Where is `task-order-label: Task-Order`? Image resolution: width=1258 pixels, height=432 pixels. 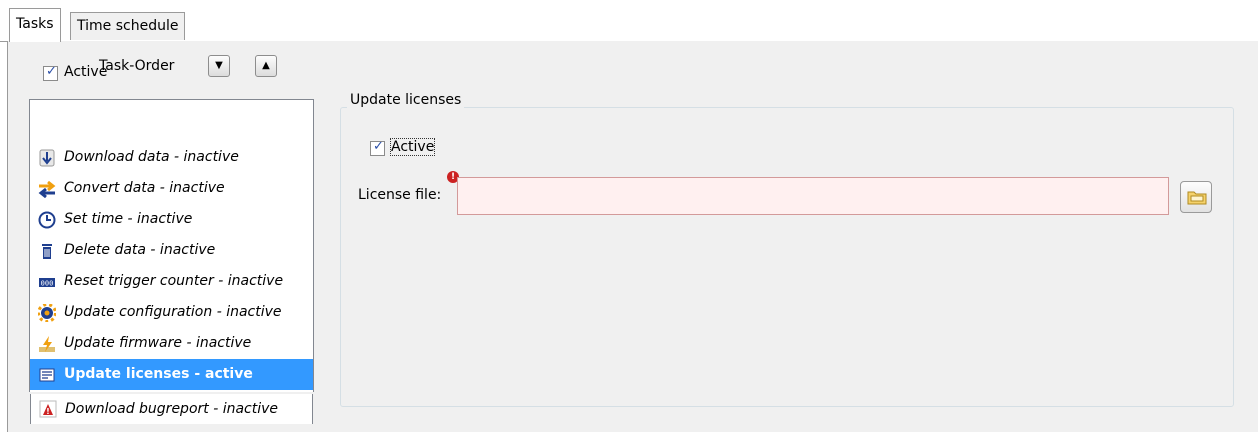
task-order-label: Task-Order is located at coordinates (137, 66).